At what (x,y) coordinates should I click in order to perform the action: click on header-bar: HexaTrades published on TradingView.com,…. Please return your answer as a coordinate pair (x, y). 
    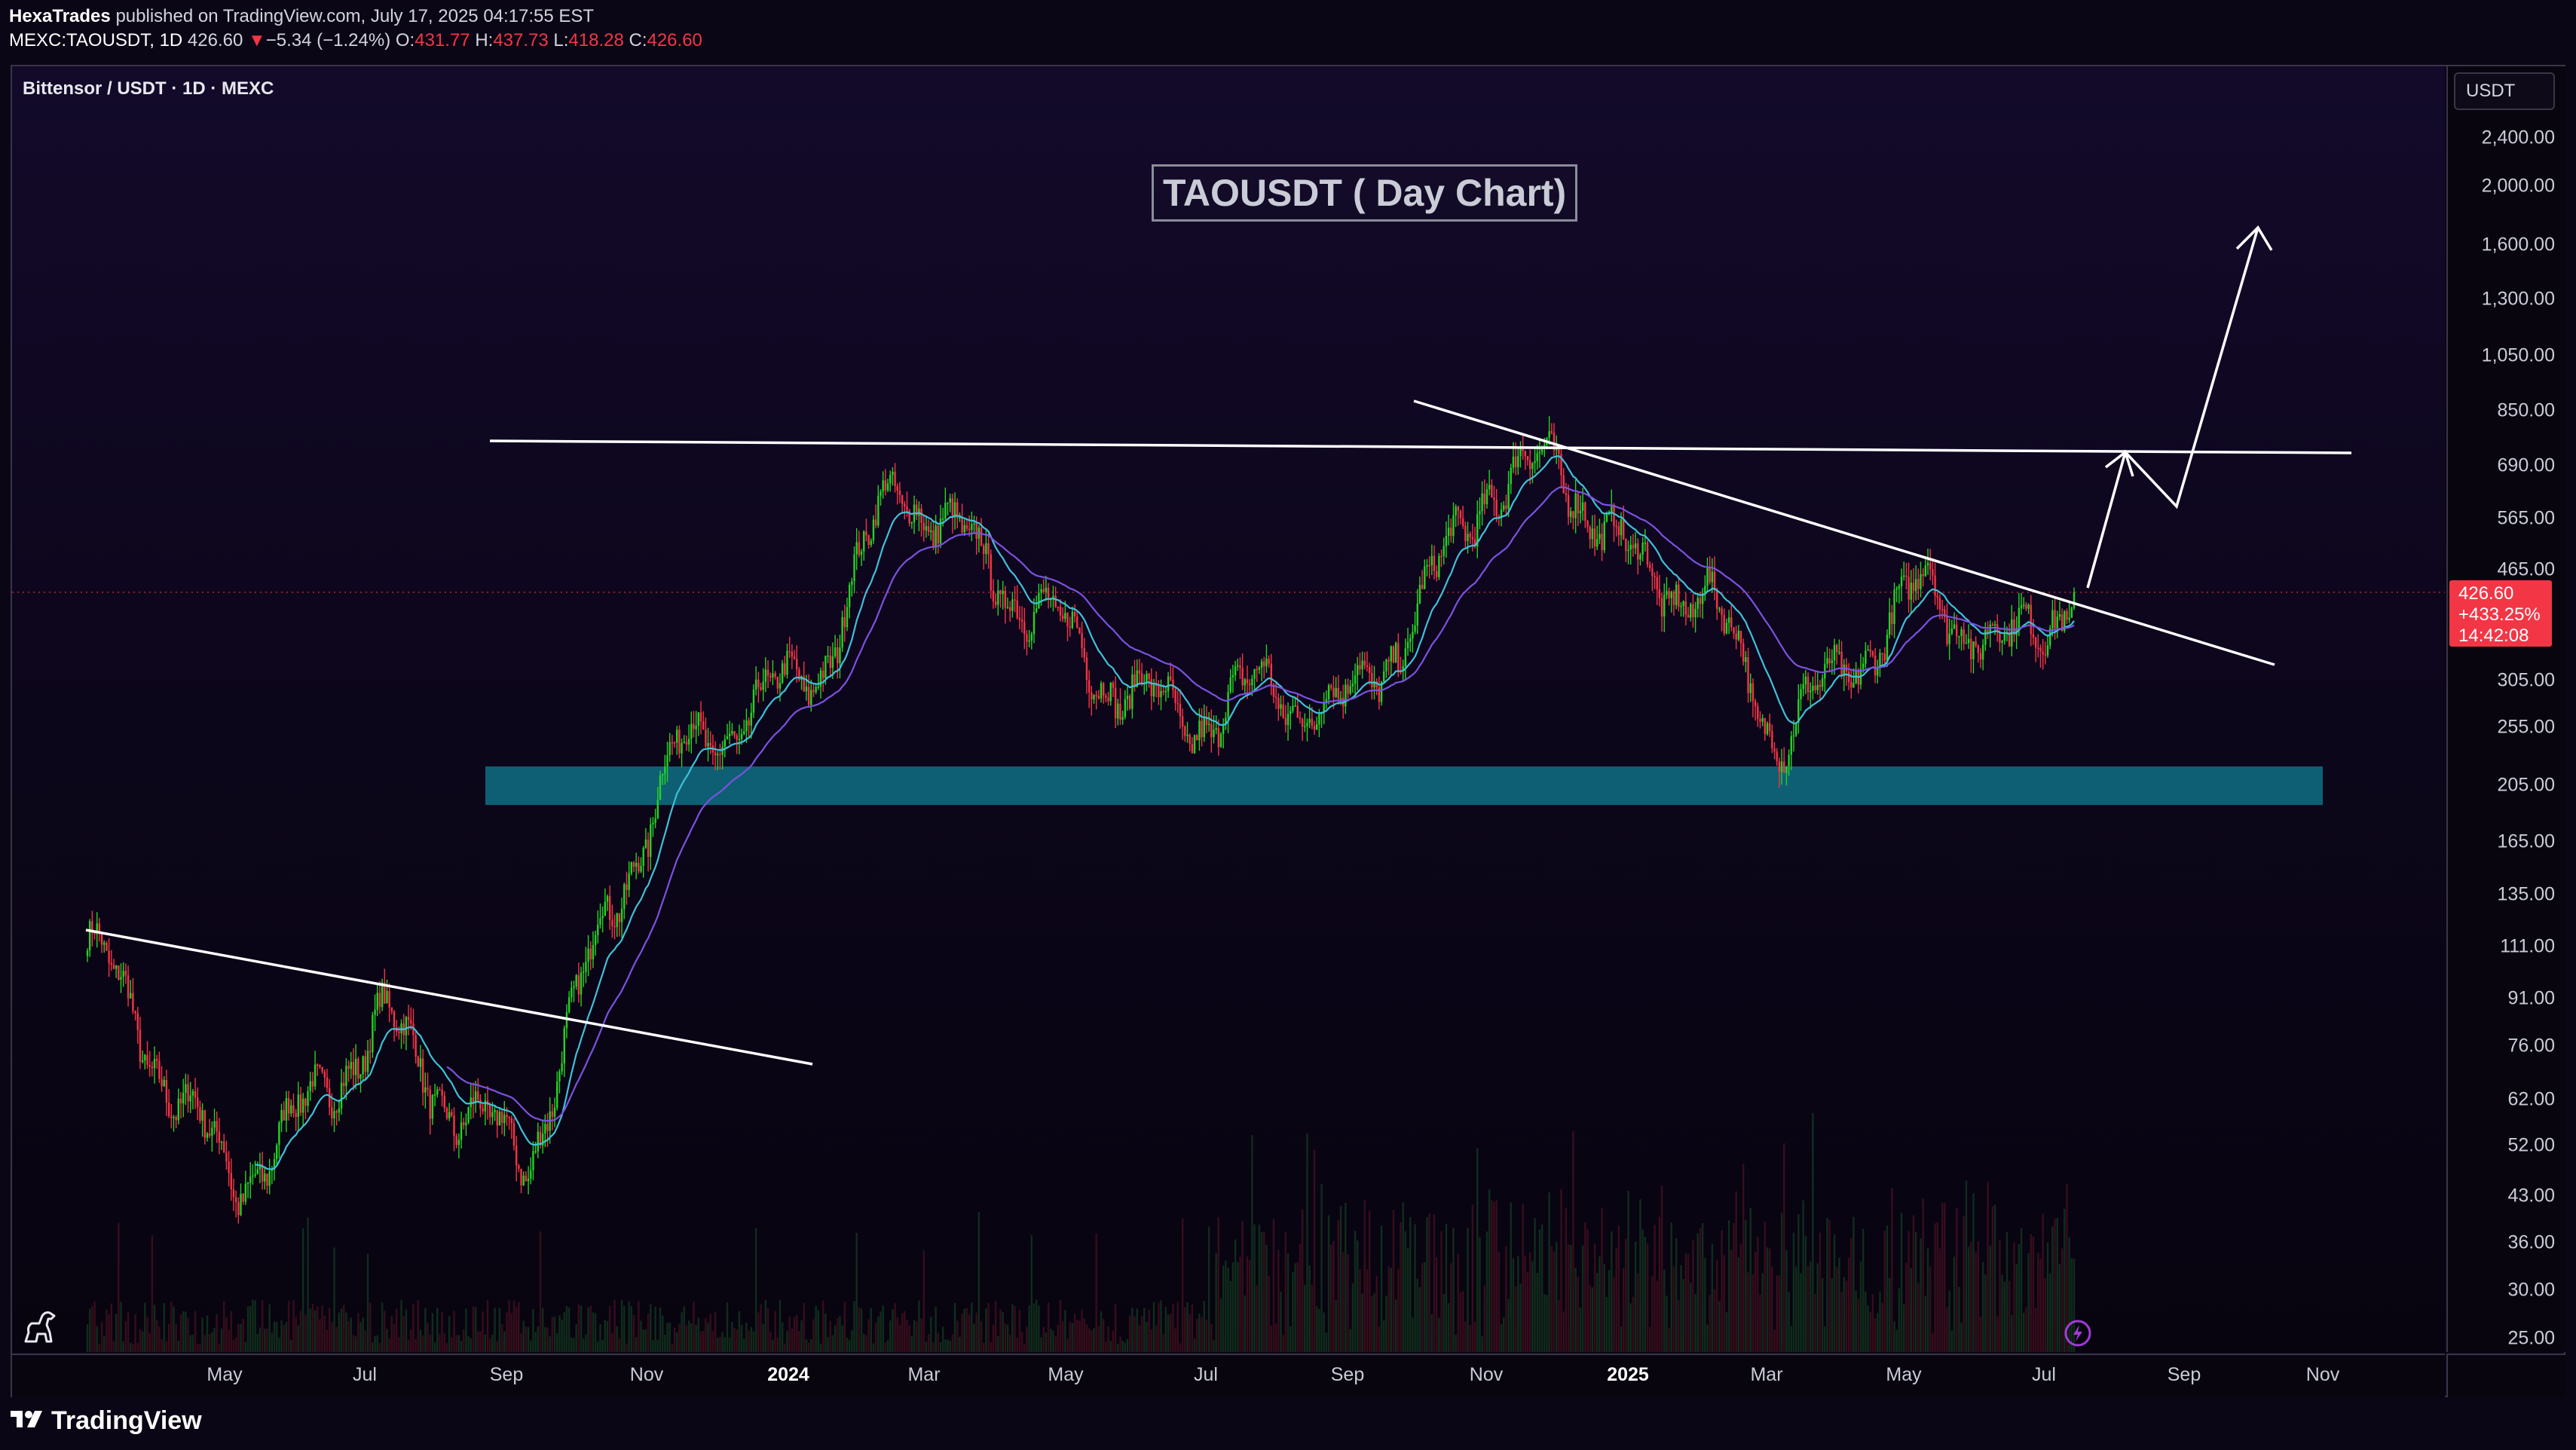
    Looking at the image, I should click on (1288, 32).